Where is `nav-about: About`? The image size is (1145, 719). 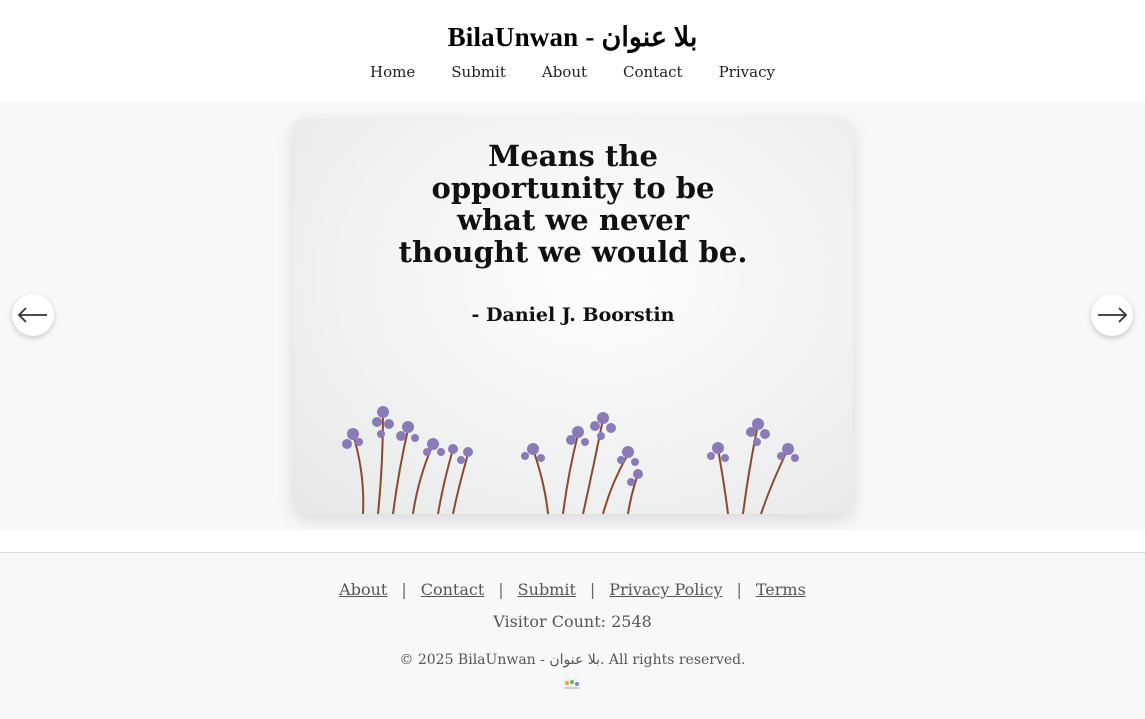
nav-about: About is located at coordinates (564, 72).